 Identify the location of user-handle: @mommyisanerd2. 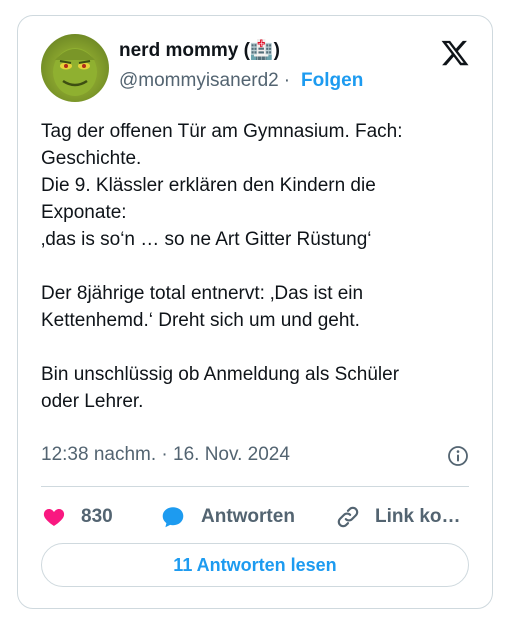
(199, 81).